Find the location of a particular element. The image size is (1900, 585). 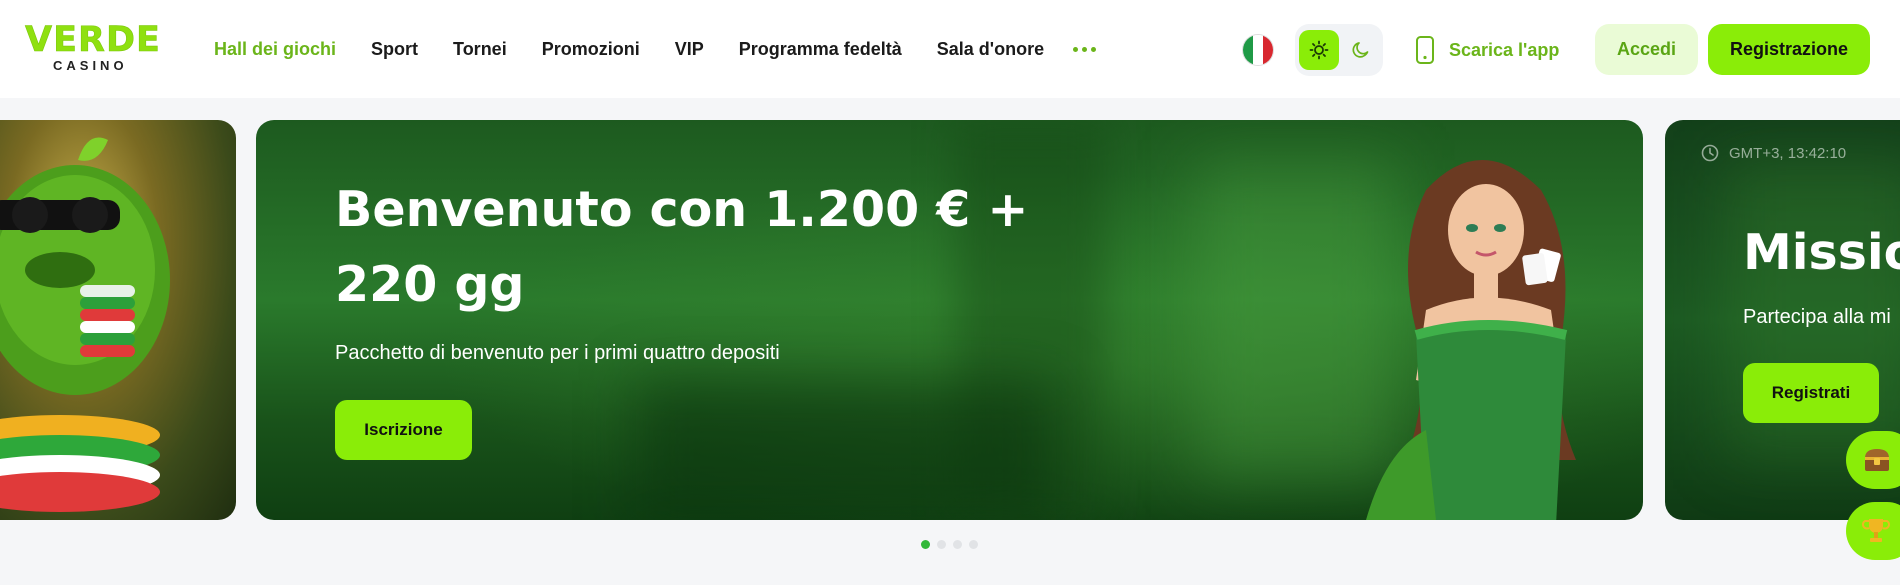

clock-time: GMT+3, 13:42:10 is located at coordinates (1788, 153).